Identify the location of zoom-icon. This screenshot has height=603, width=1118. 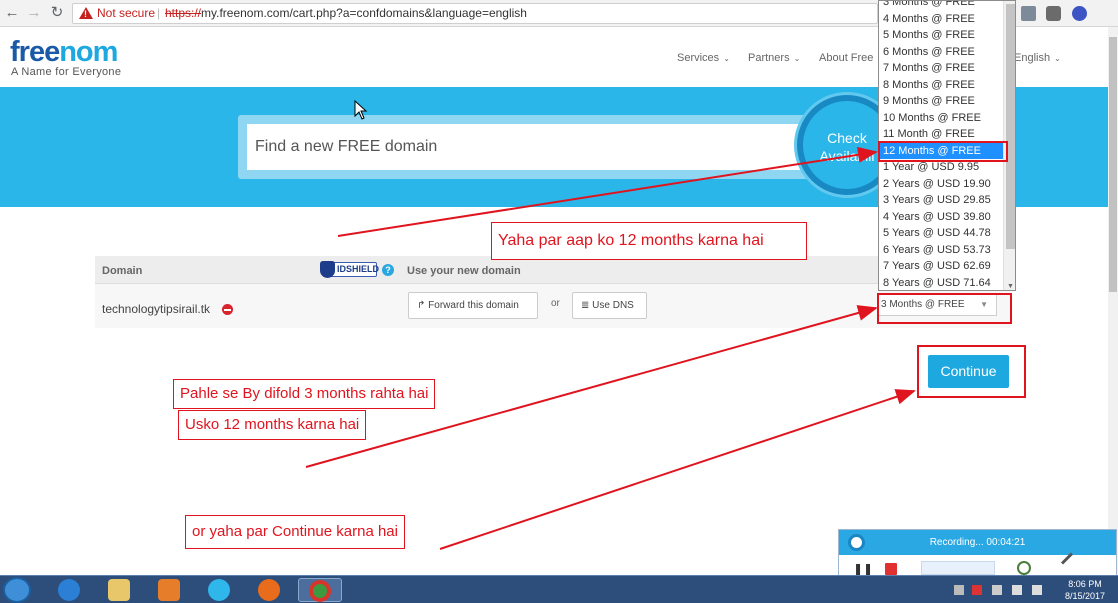
(1024, 568).